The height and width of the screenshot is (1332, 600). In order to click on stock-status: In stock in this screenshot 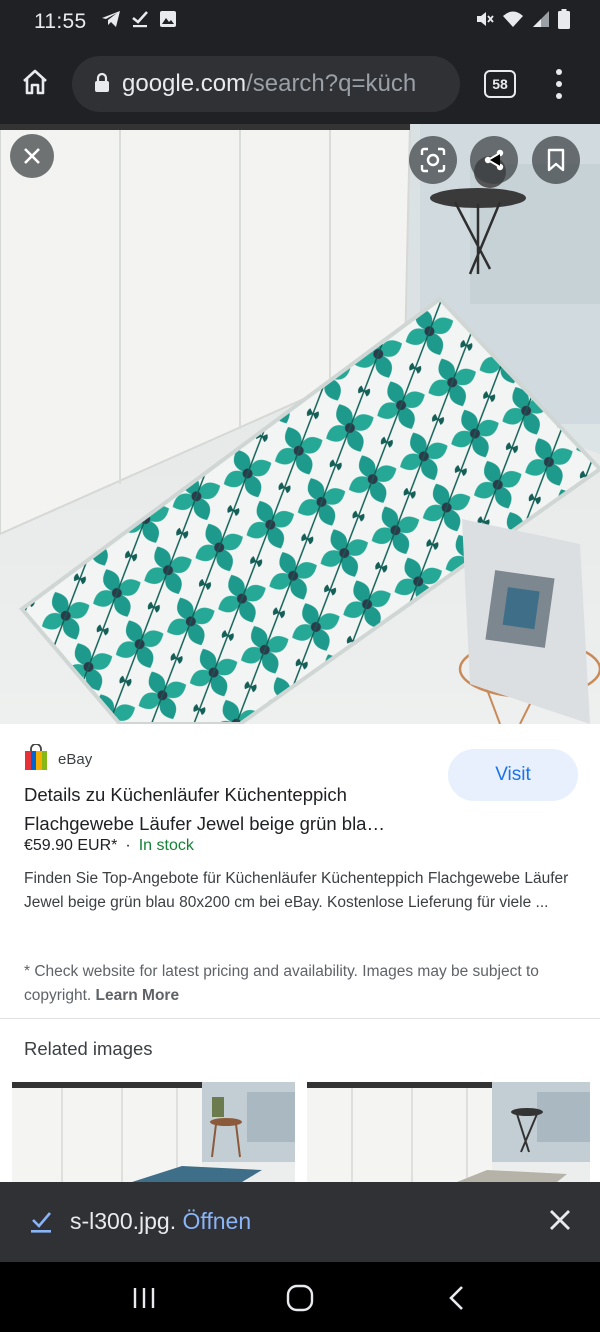, I will do `click(166, 845)`.